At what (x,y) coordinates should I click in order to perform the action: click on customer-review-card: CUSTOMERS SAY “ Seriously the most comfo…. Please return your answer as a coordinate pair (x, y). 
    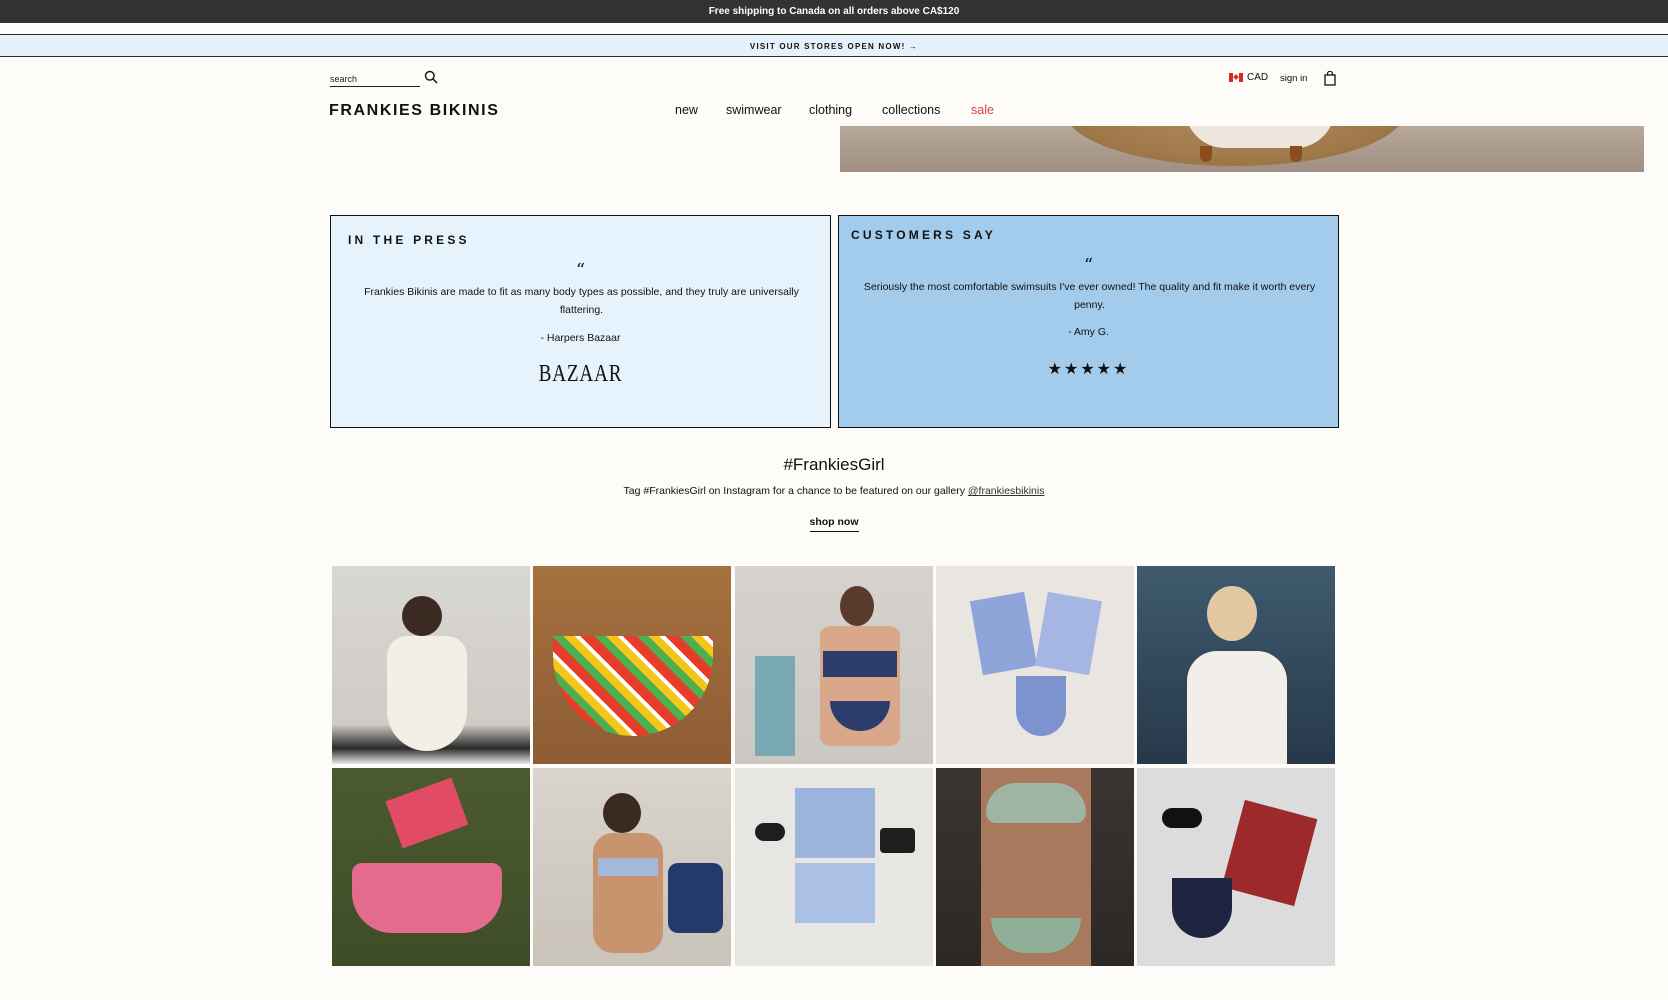
    Looking at the image, I should click on (1088, 321).